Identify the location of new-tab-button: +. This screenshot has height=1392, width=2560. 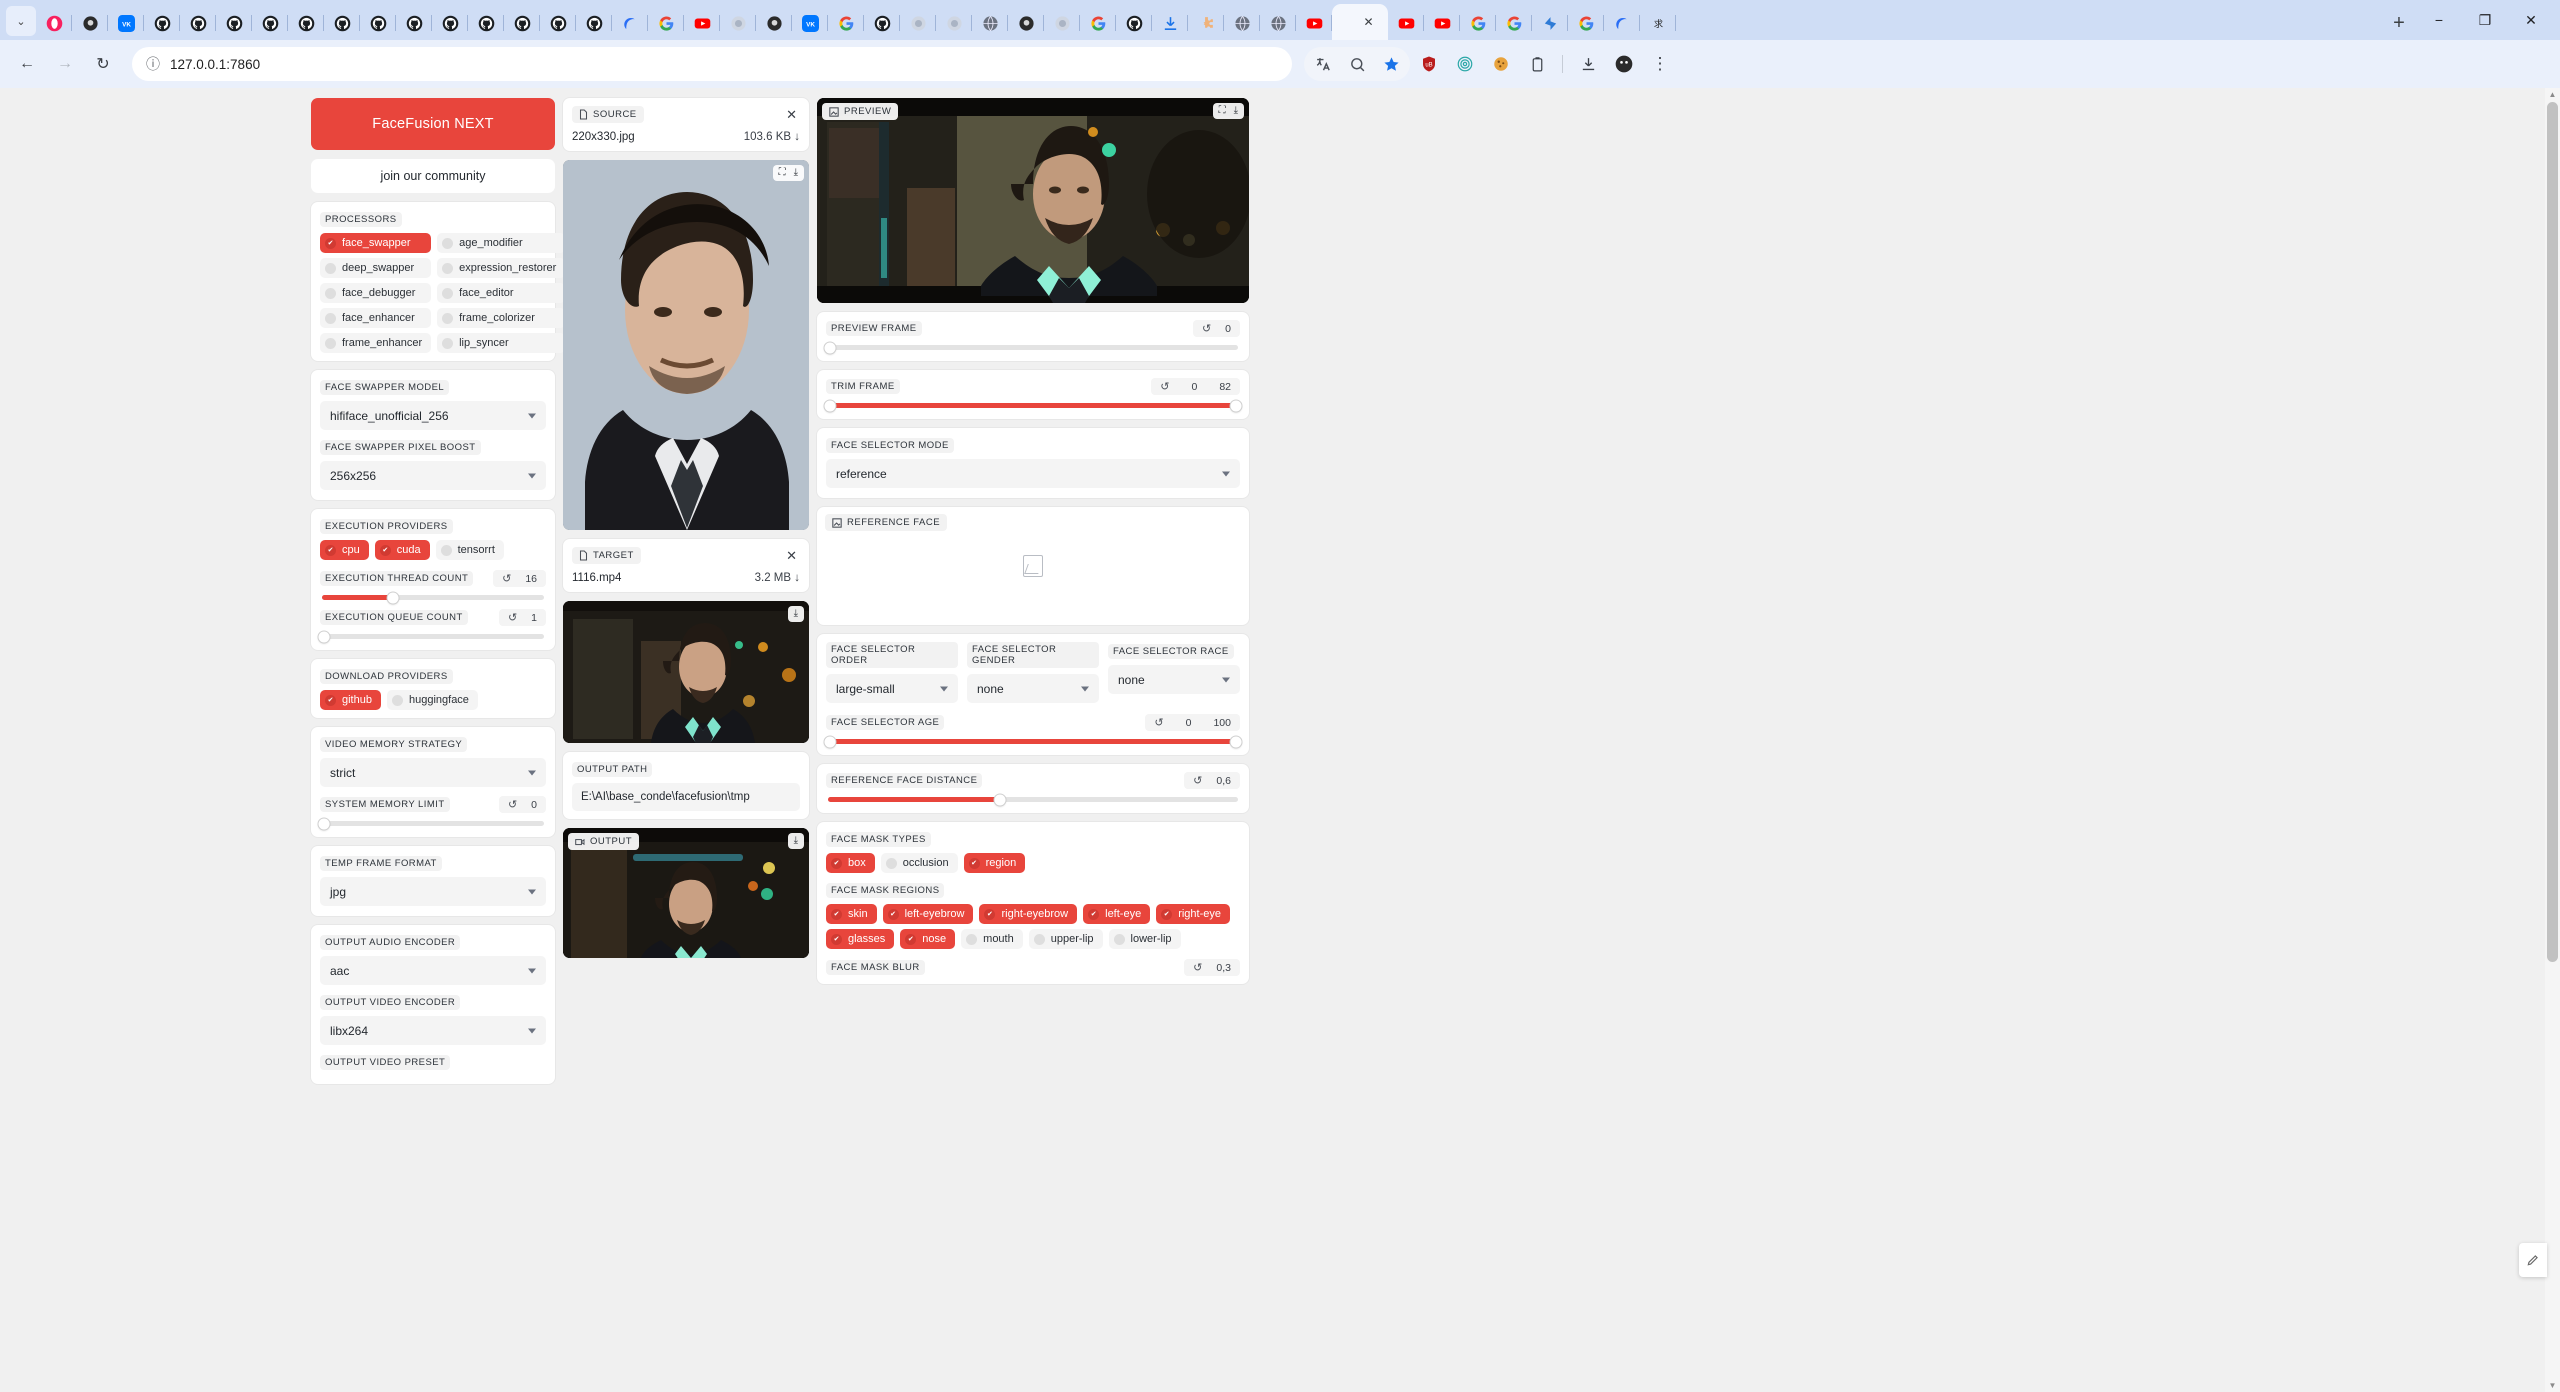
(2399, 23).